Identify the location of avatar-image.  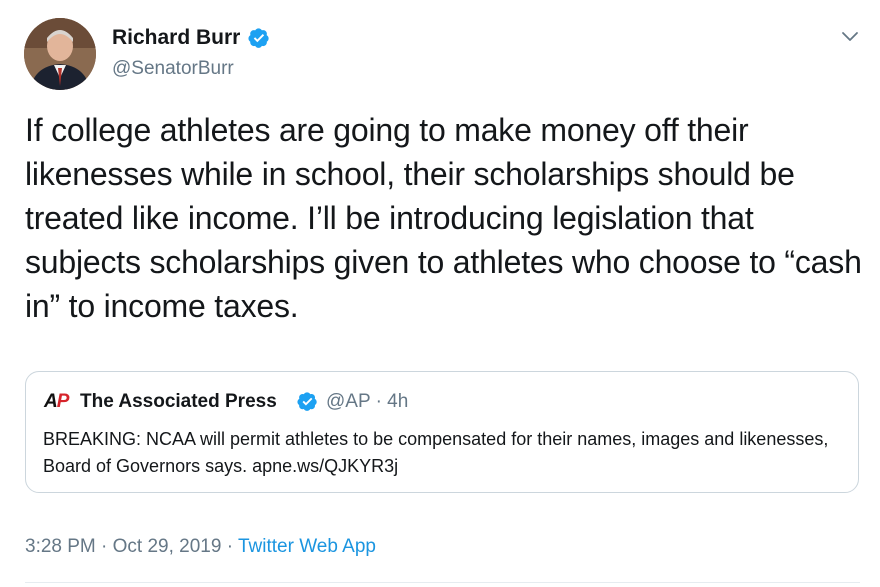
(60, 54).